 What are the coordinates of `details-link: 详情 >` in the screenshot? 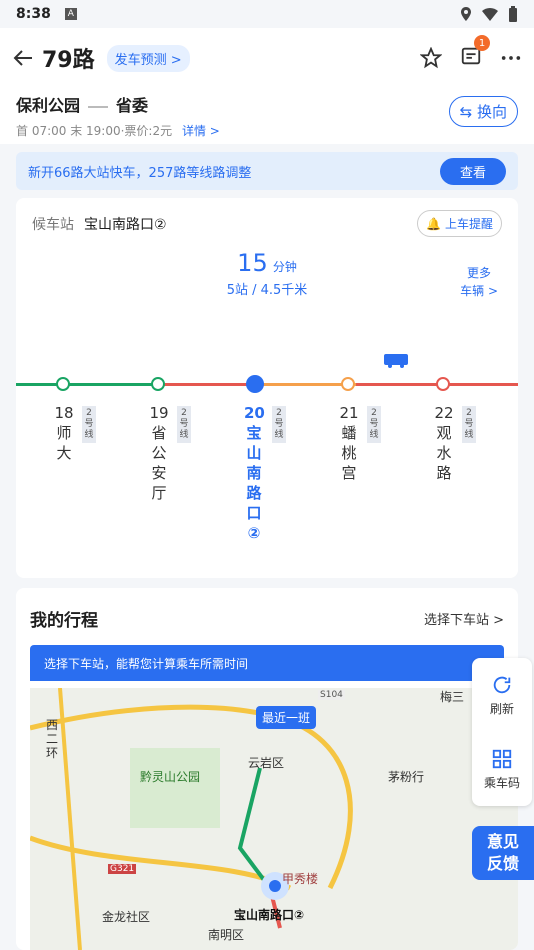 It's located at (201, 131).